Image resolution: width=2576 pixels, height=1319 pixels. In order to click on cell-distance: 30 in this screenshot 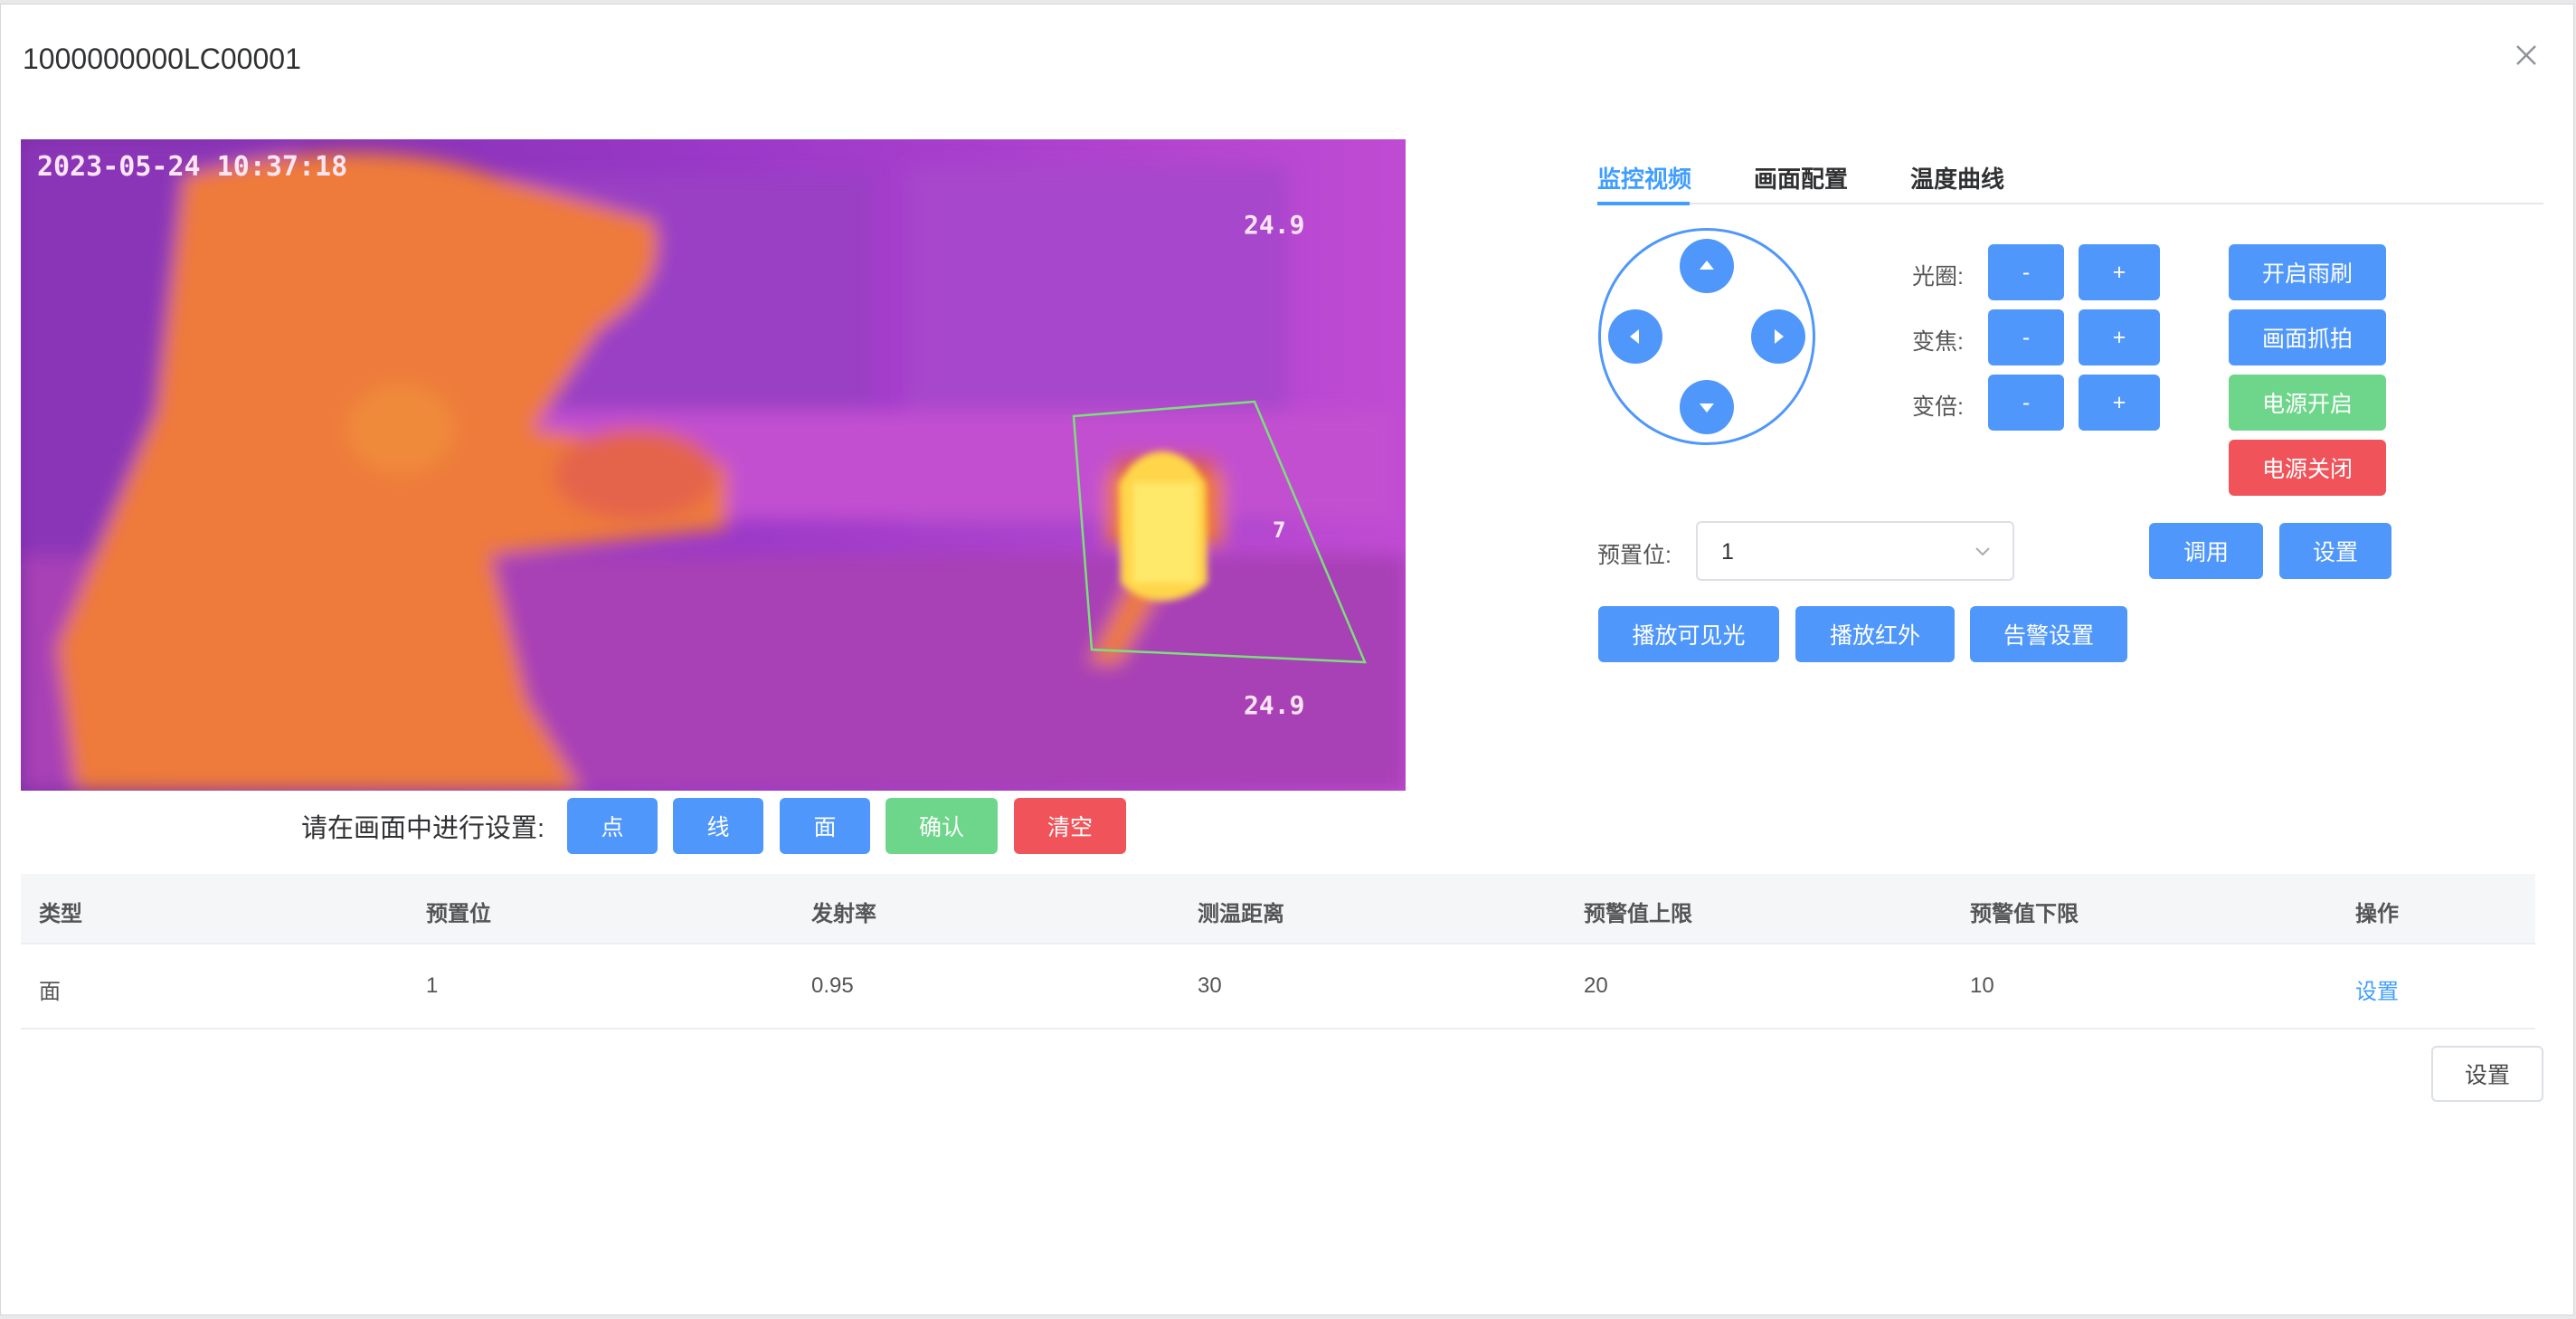, I will do `click(1210, 985)`.